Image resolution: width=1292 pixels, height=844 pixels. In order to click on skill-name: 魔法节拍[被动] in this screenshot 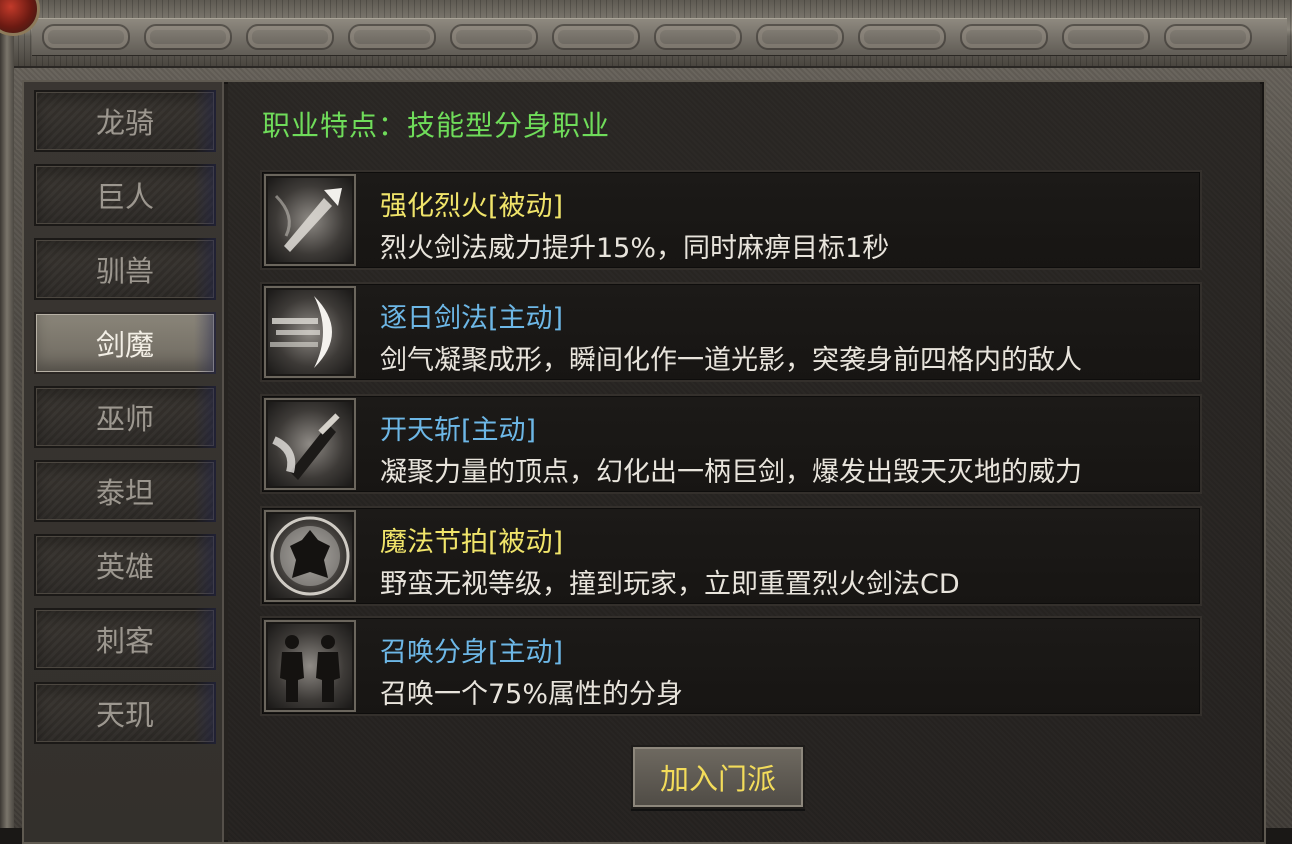, I will do `click(472, 542)`.